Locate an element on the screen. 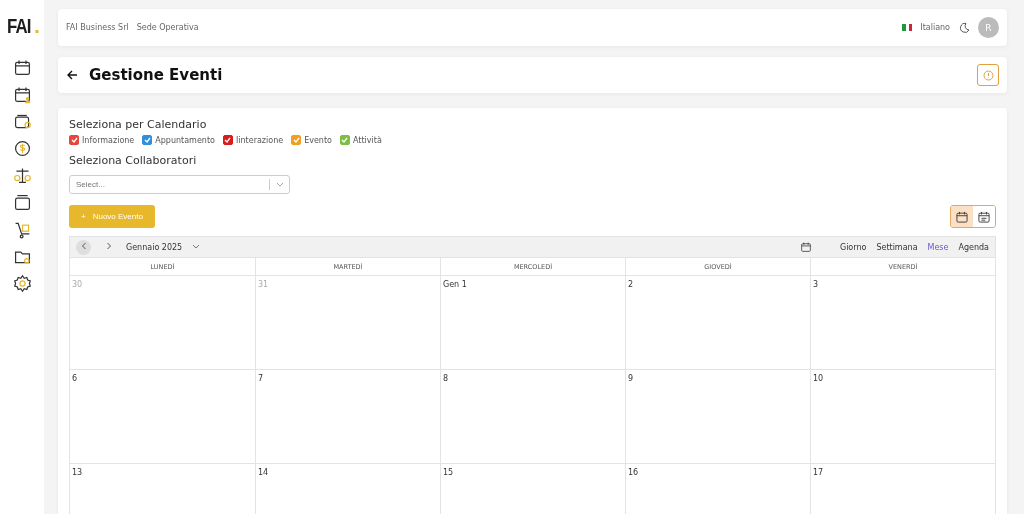 The height and width of the screenshot is (514, 1024). company-name: FAI Business Srl is located at coordinates (97, 27).